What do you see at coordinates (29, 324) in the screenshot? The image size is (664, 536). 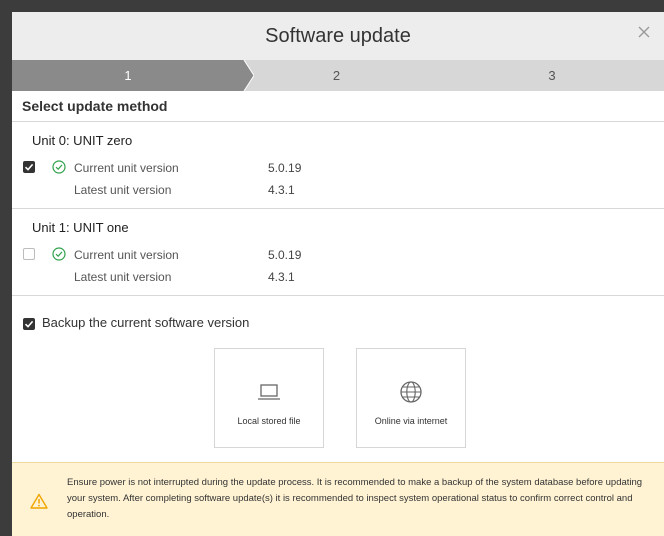 I see `backup-checkbox` at bounding box center [29, 324].